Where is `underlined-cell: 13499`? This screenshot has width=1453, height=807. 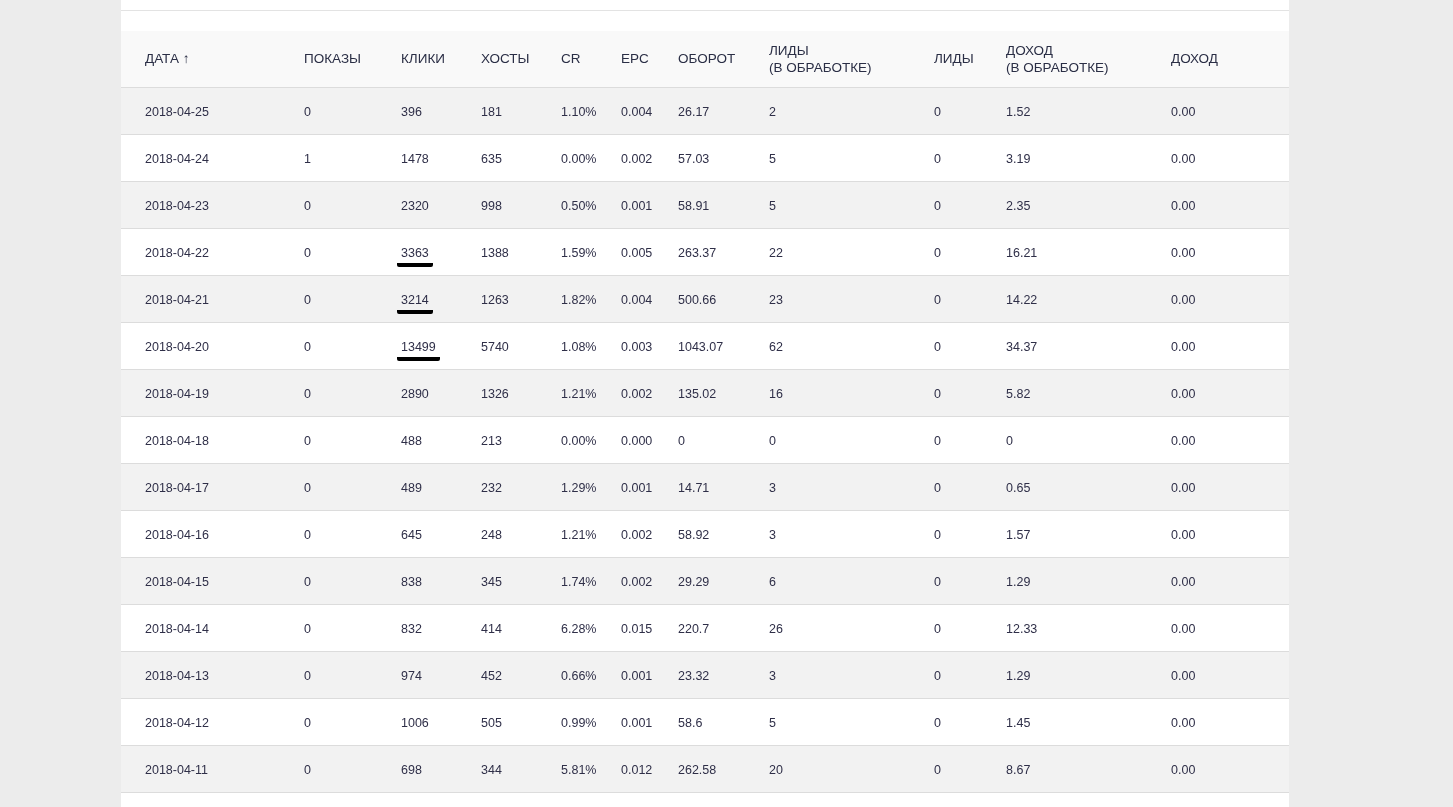
underlined-cell: 13499 is located at coordinates (418, 350).